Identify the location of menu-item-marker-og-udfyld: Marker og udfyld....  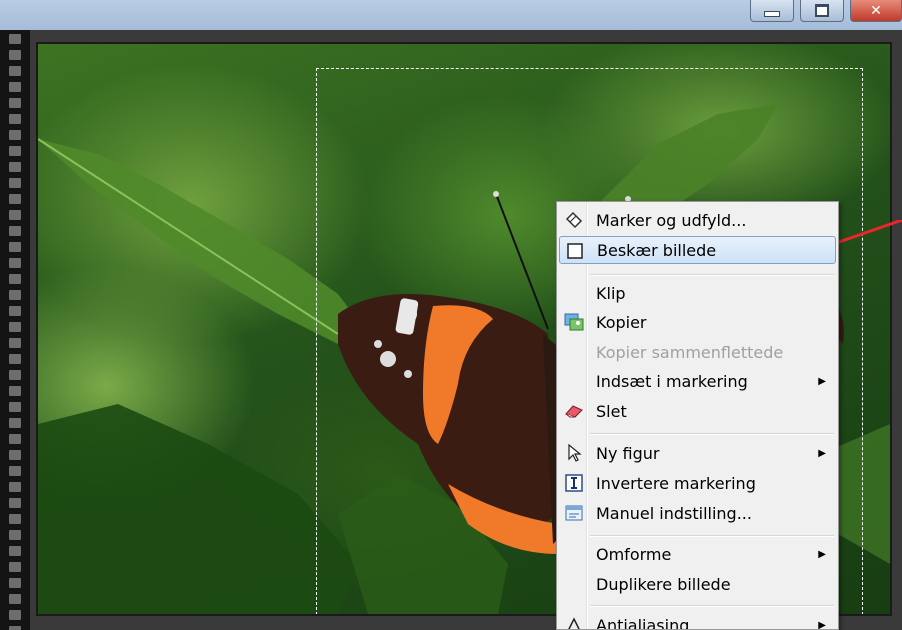
(697, 220).